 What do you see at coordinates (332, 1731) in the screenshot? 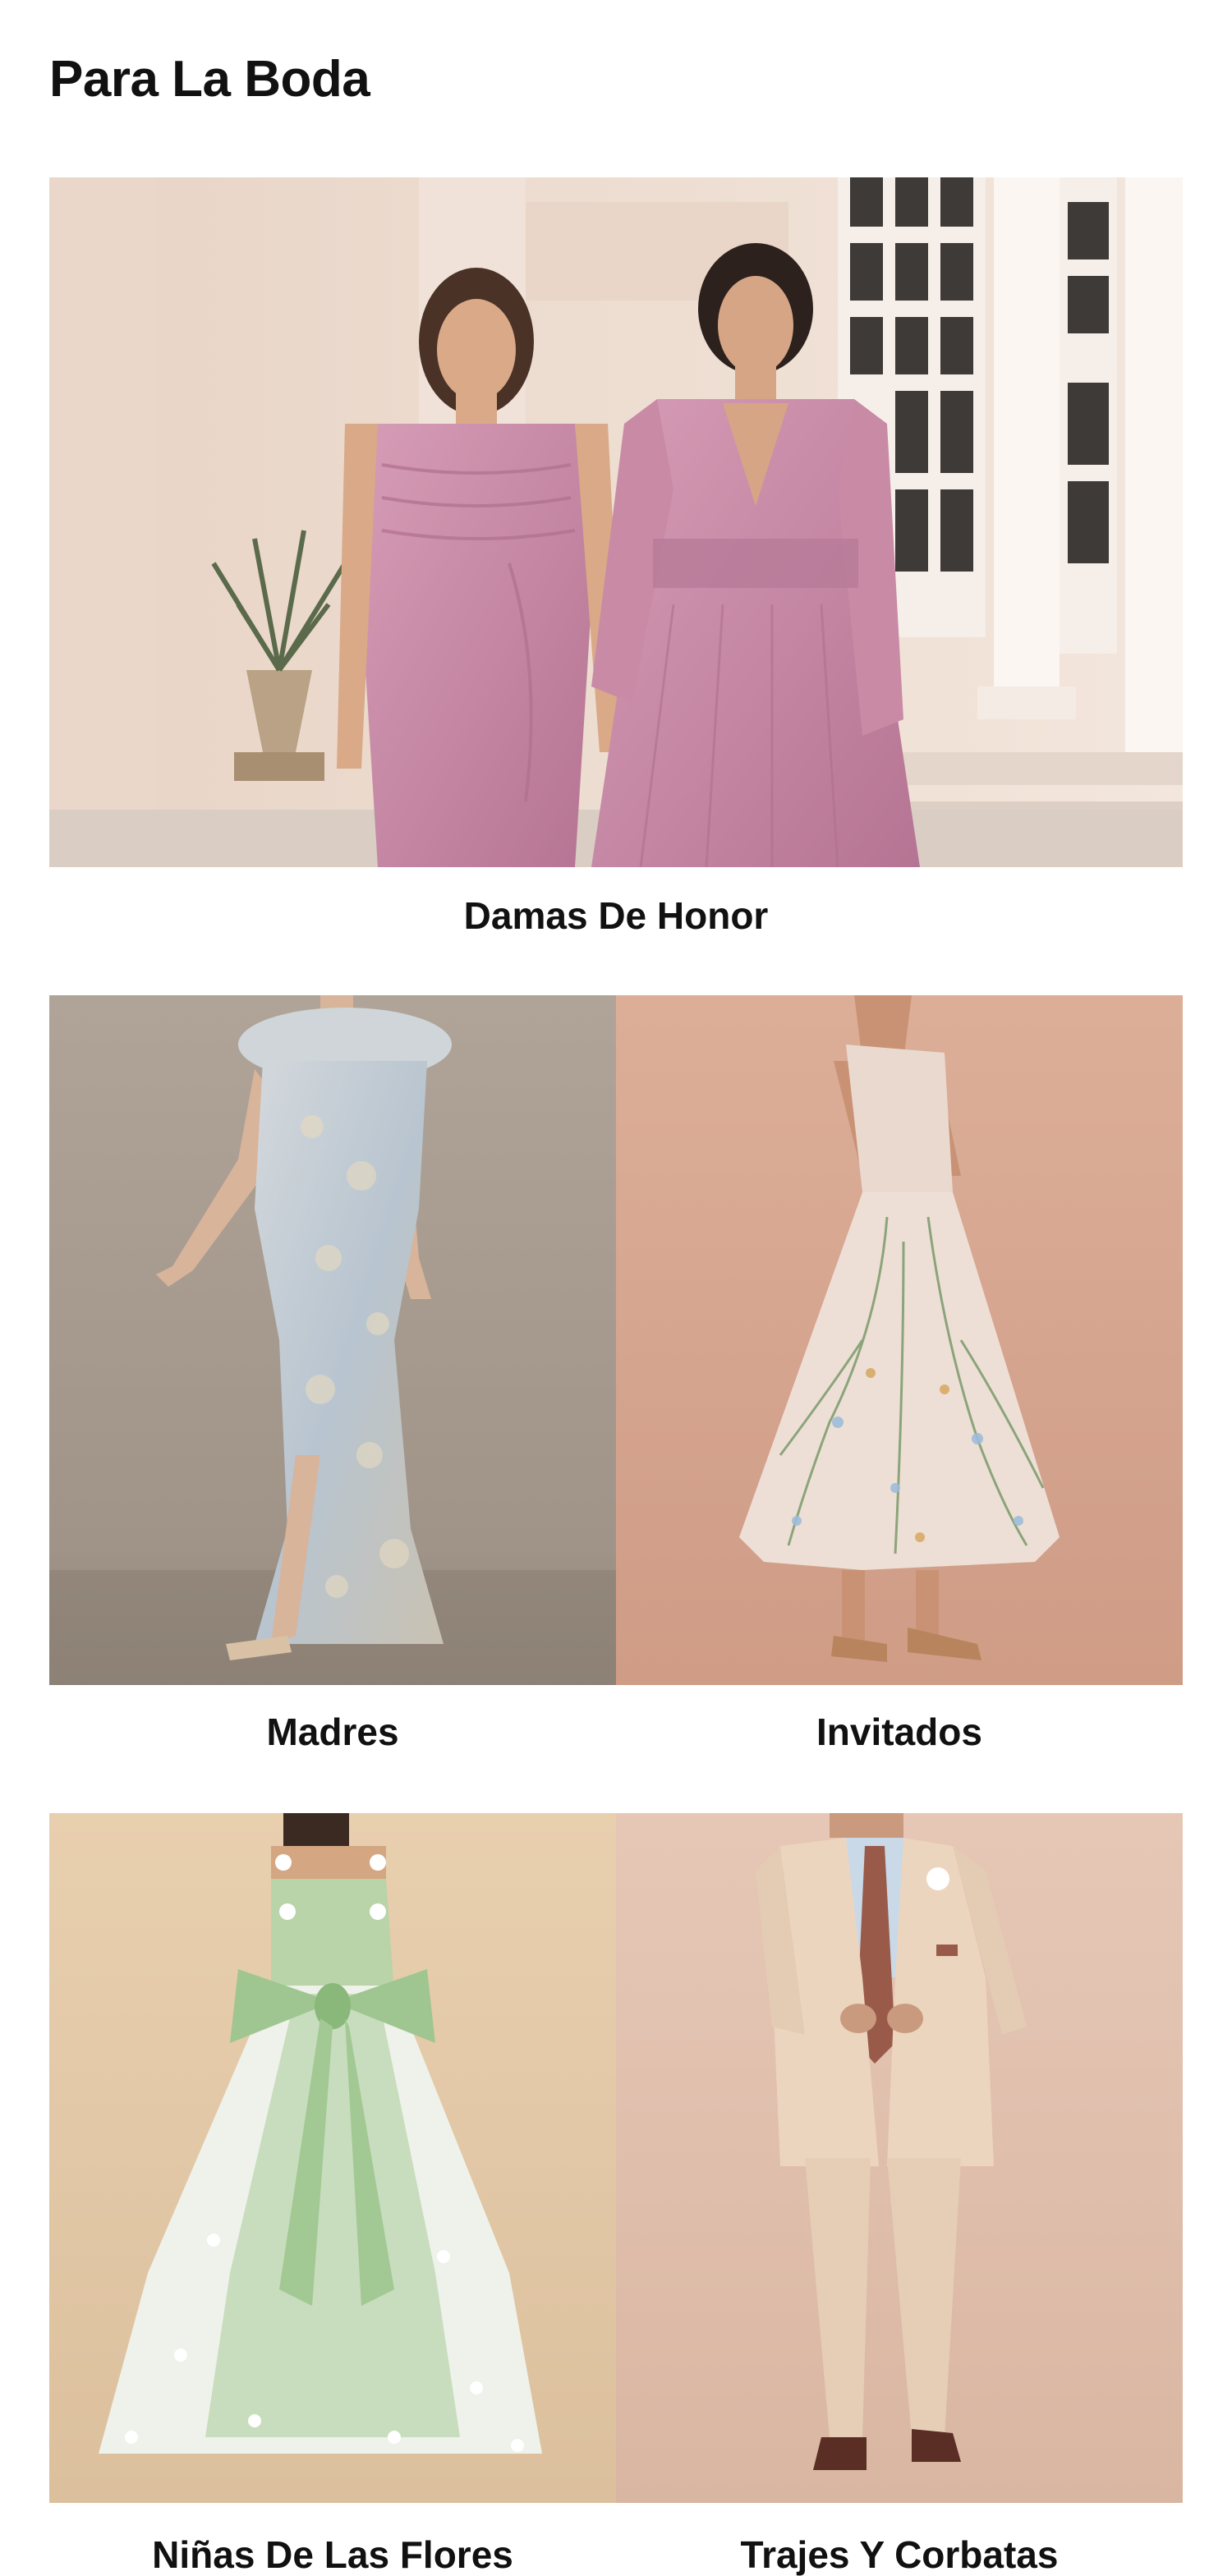
I see `category-label: Madres` at bounding box center [332, 1731].